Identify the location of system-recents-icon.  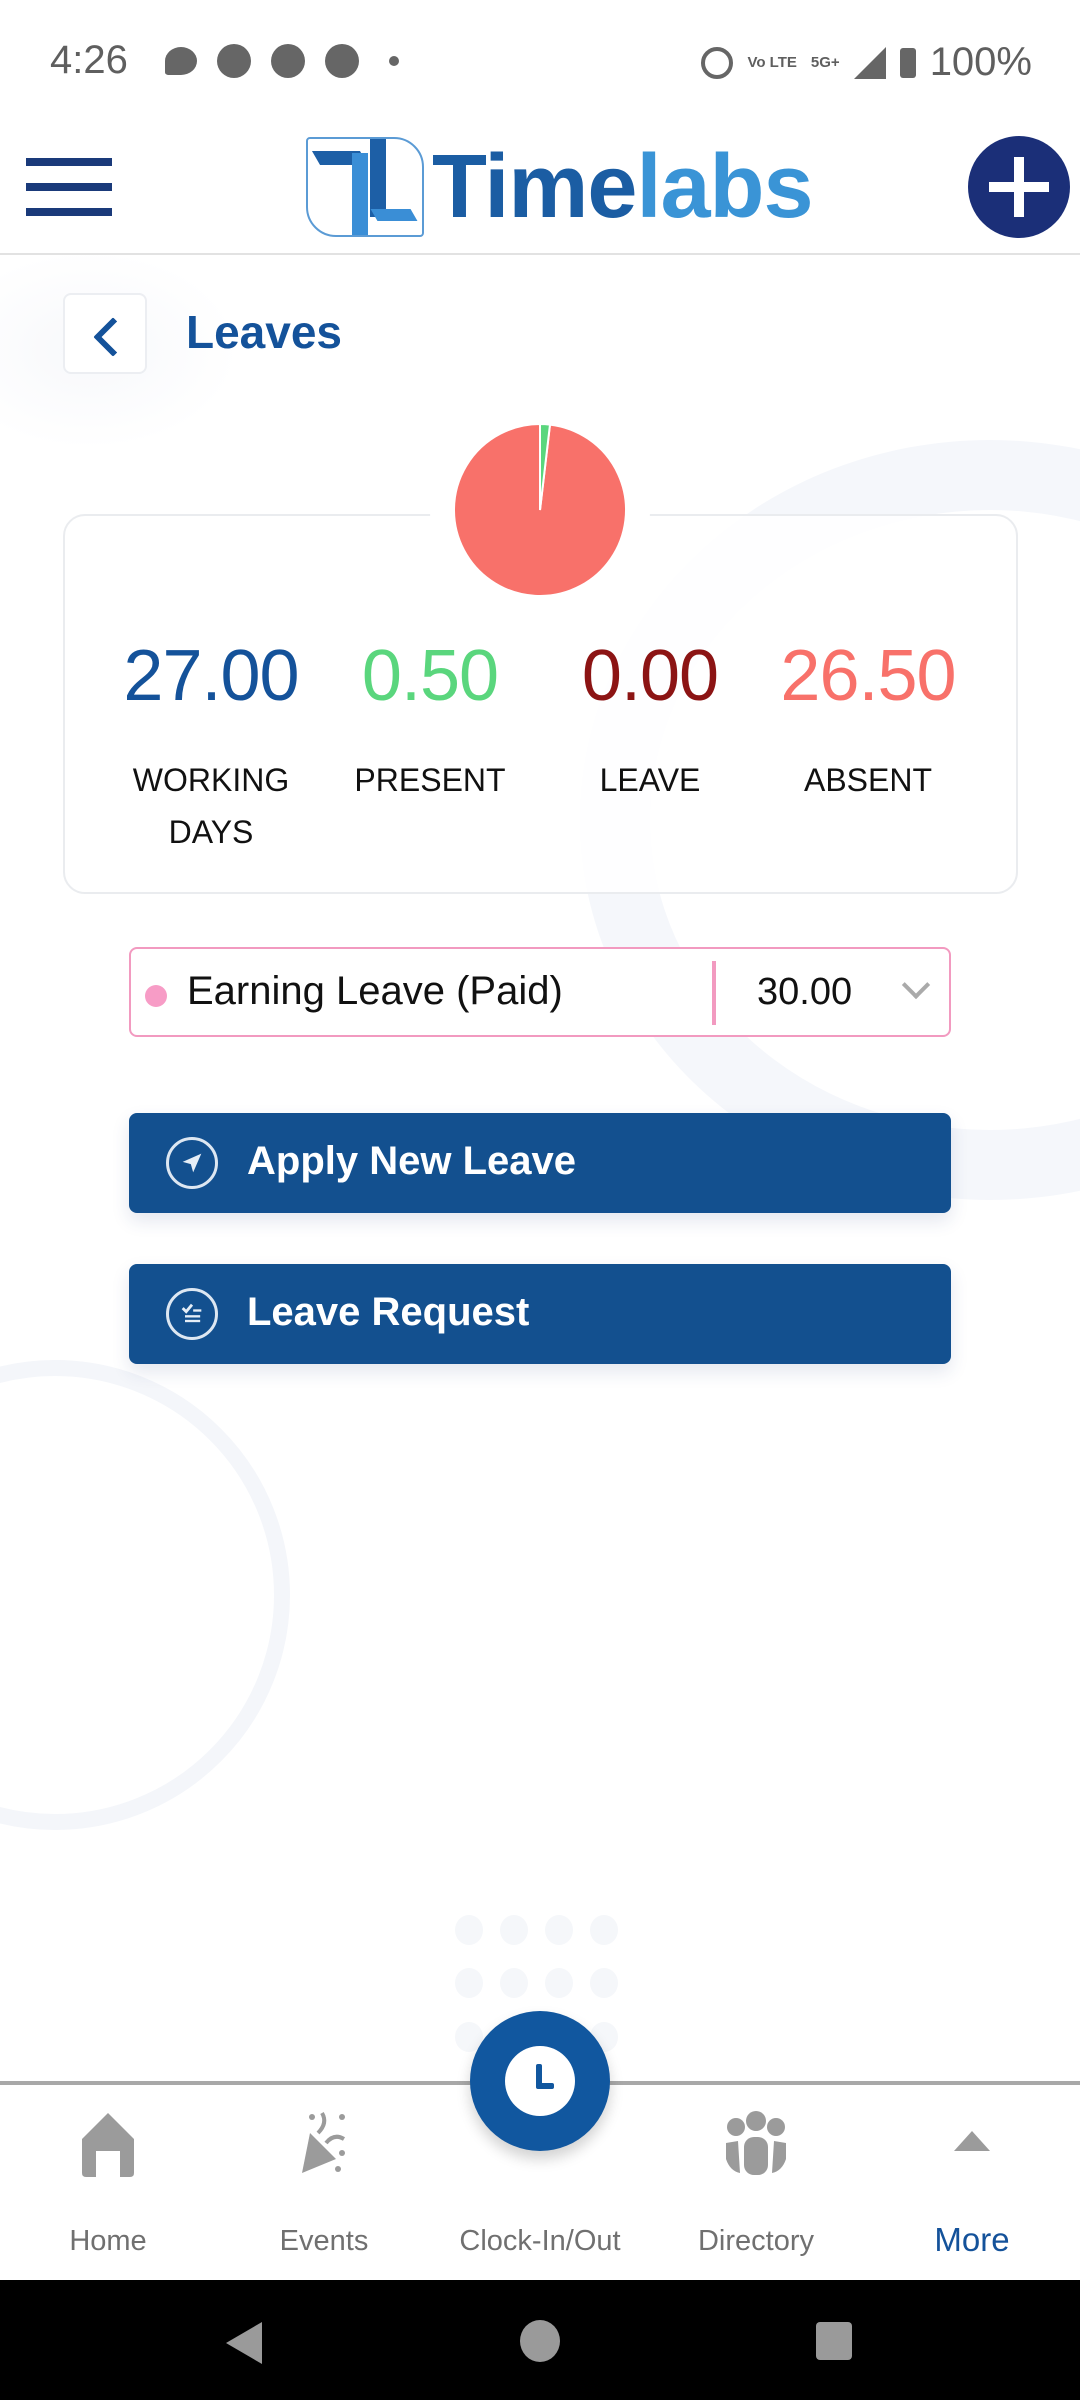
(834, 2341).